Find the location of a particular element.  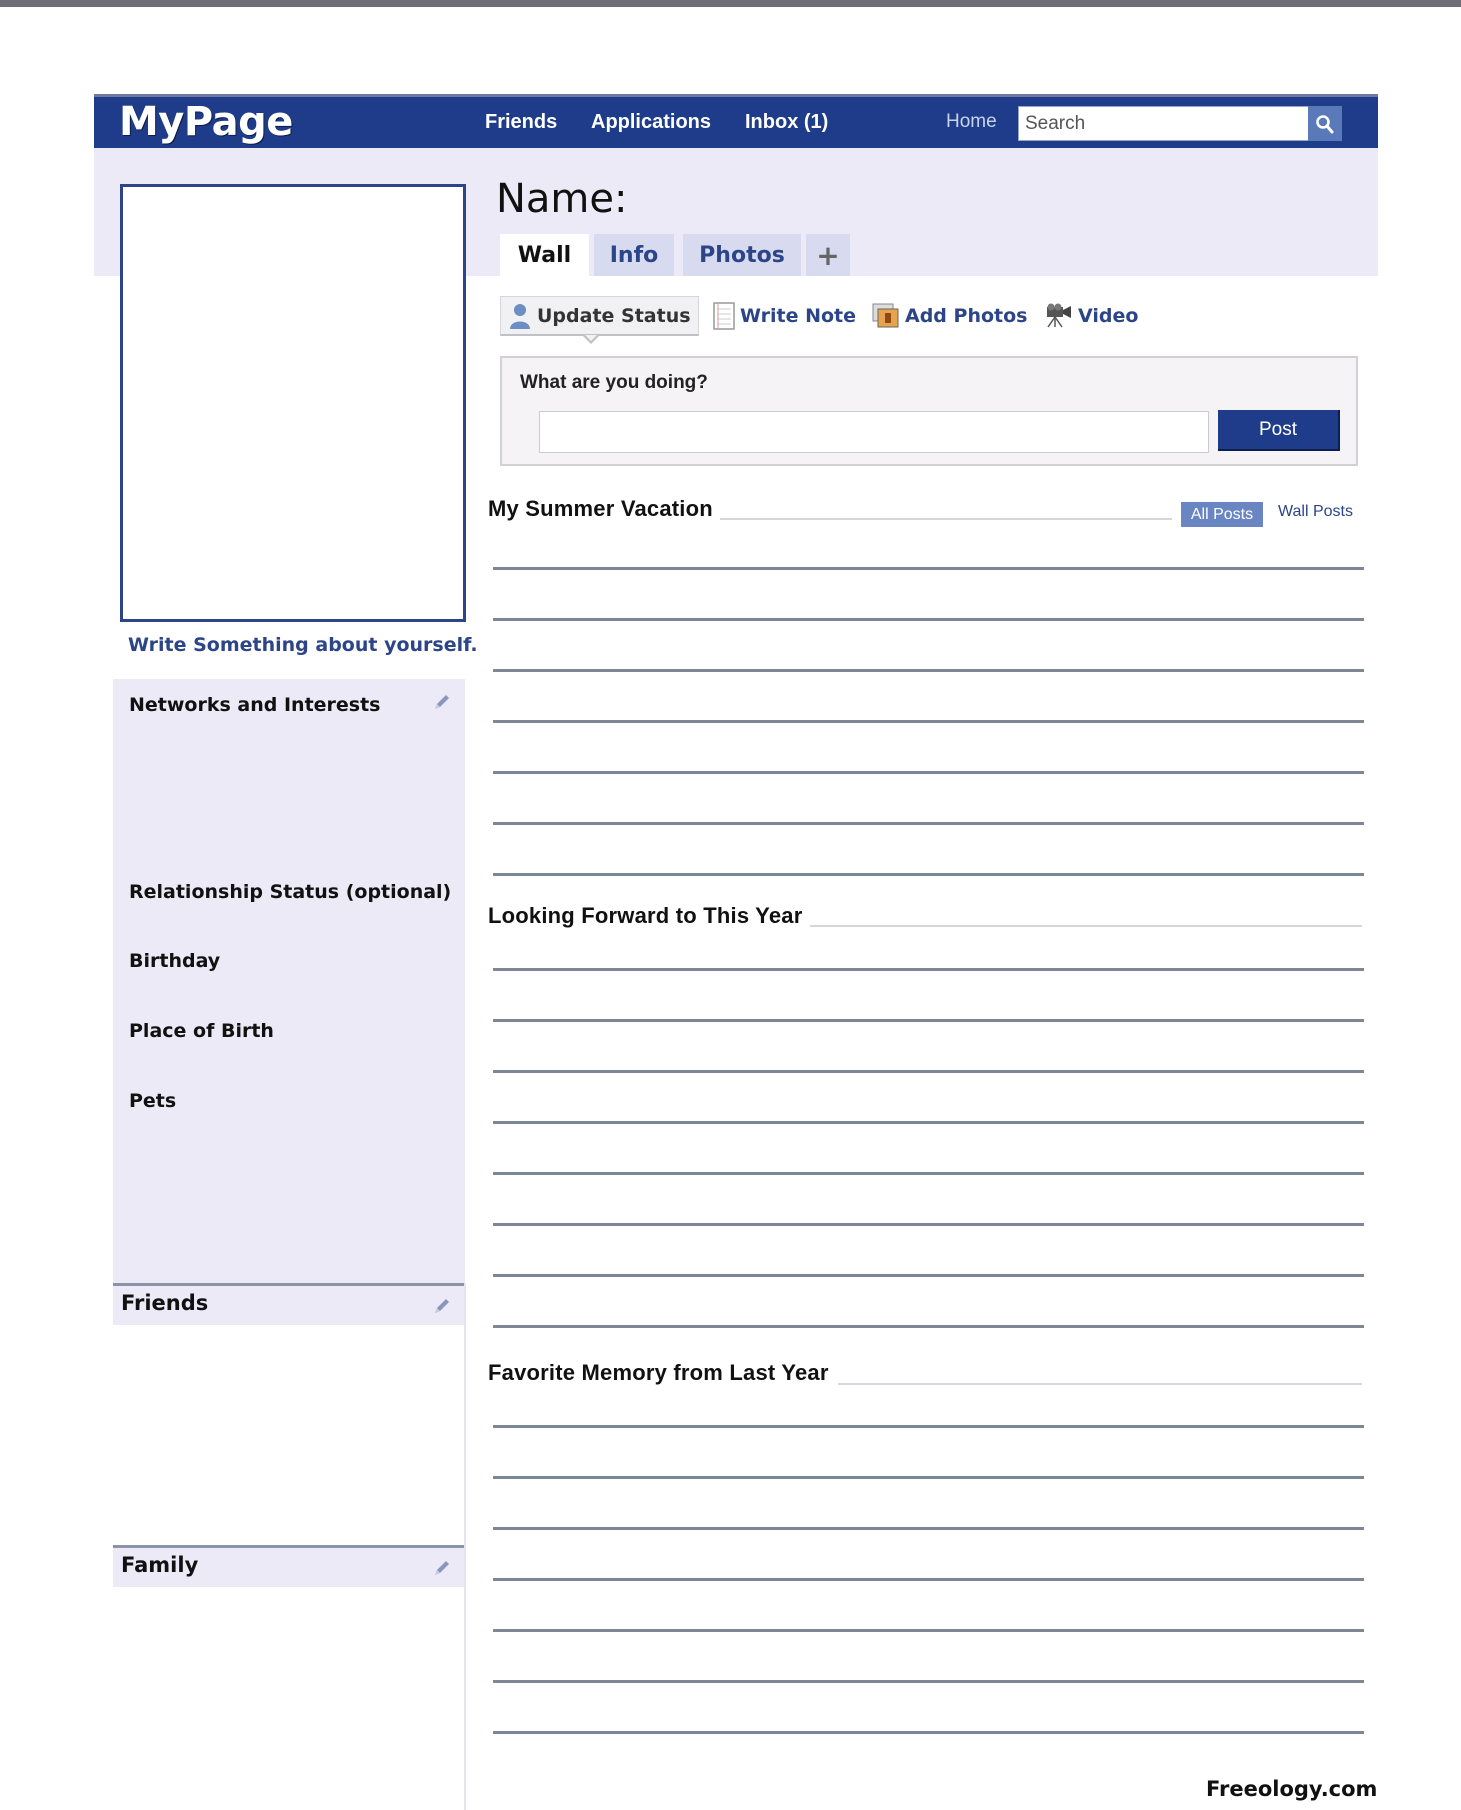

search-button is located at coordinates (1325, 123).